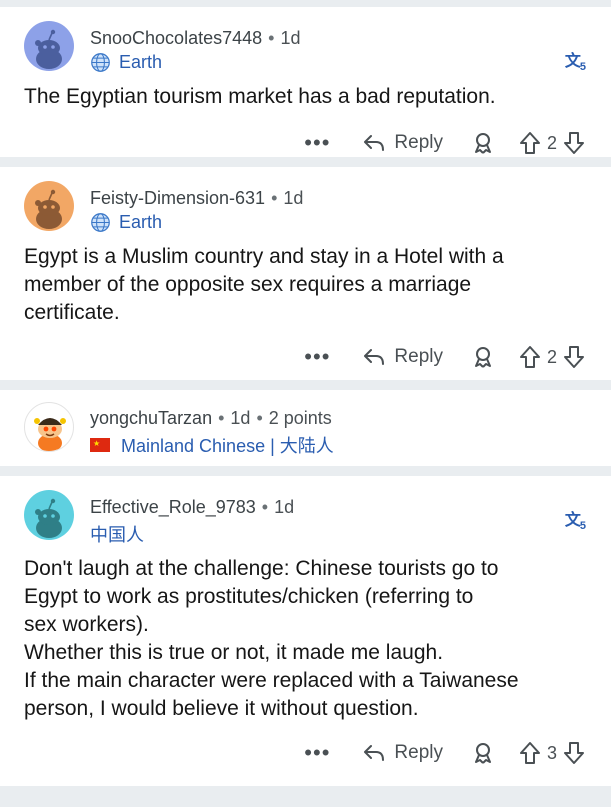 The image size is (611, 807). I want to click on user-flair: ★ Mainland Chinese | 大陆人, so click(212, 445).